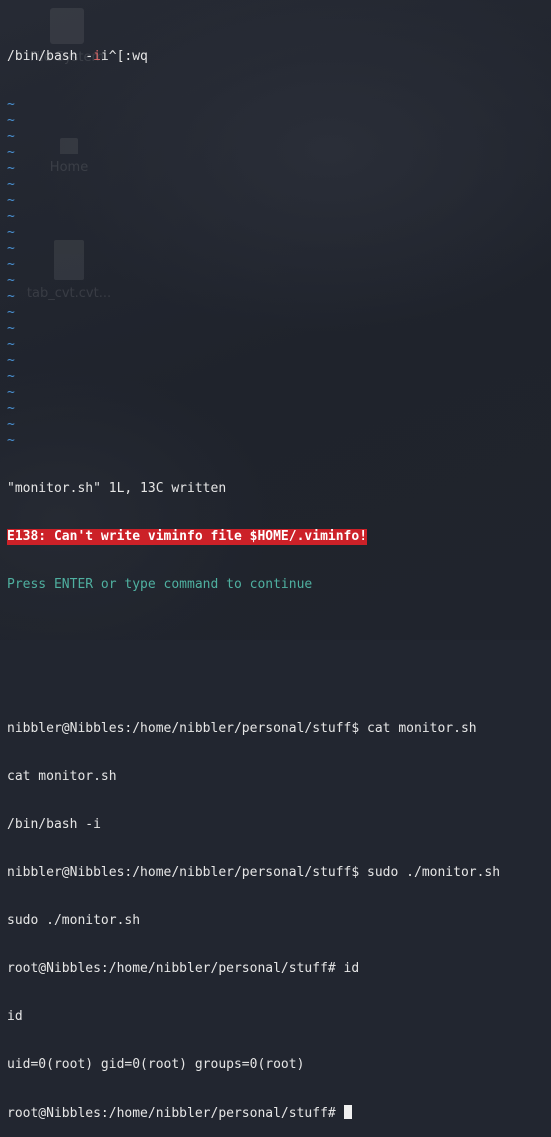  Describe the element at coordinates (62, 776) in the screenshot. I see `shell-line: cat monitor.sh` at that location.